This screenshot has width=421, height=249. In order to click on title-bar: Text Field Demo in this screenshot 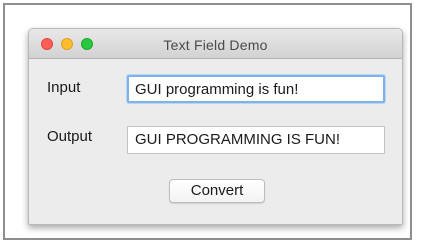, I will do `click(215, 44)`.